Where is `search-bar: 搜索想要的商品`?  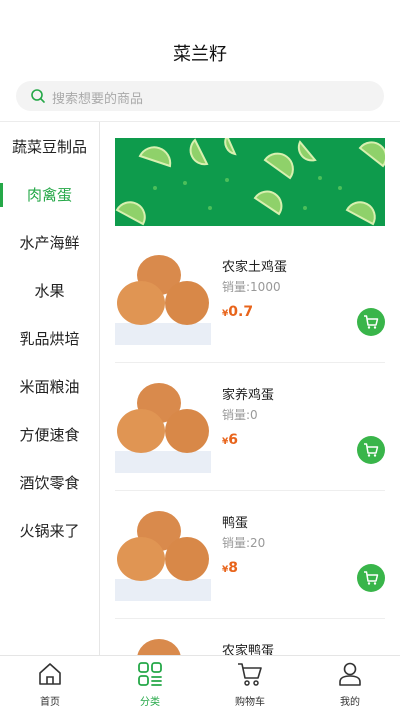
search-bar: 搜索想要的商品 is located at coordinates (200, 96).